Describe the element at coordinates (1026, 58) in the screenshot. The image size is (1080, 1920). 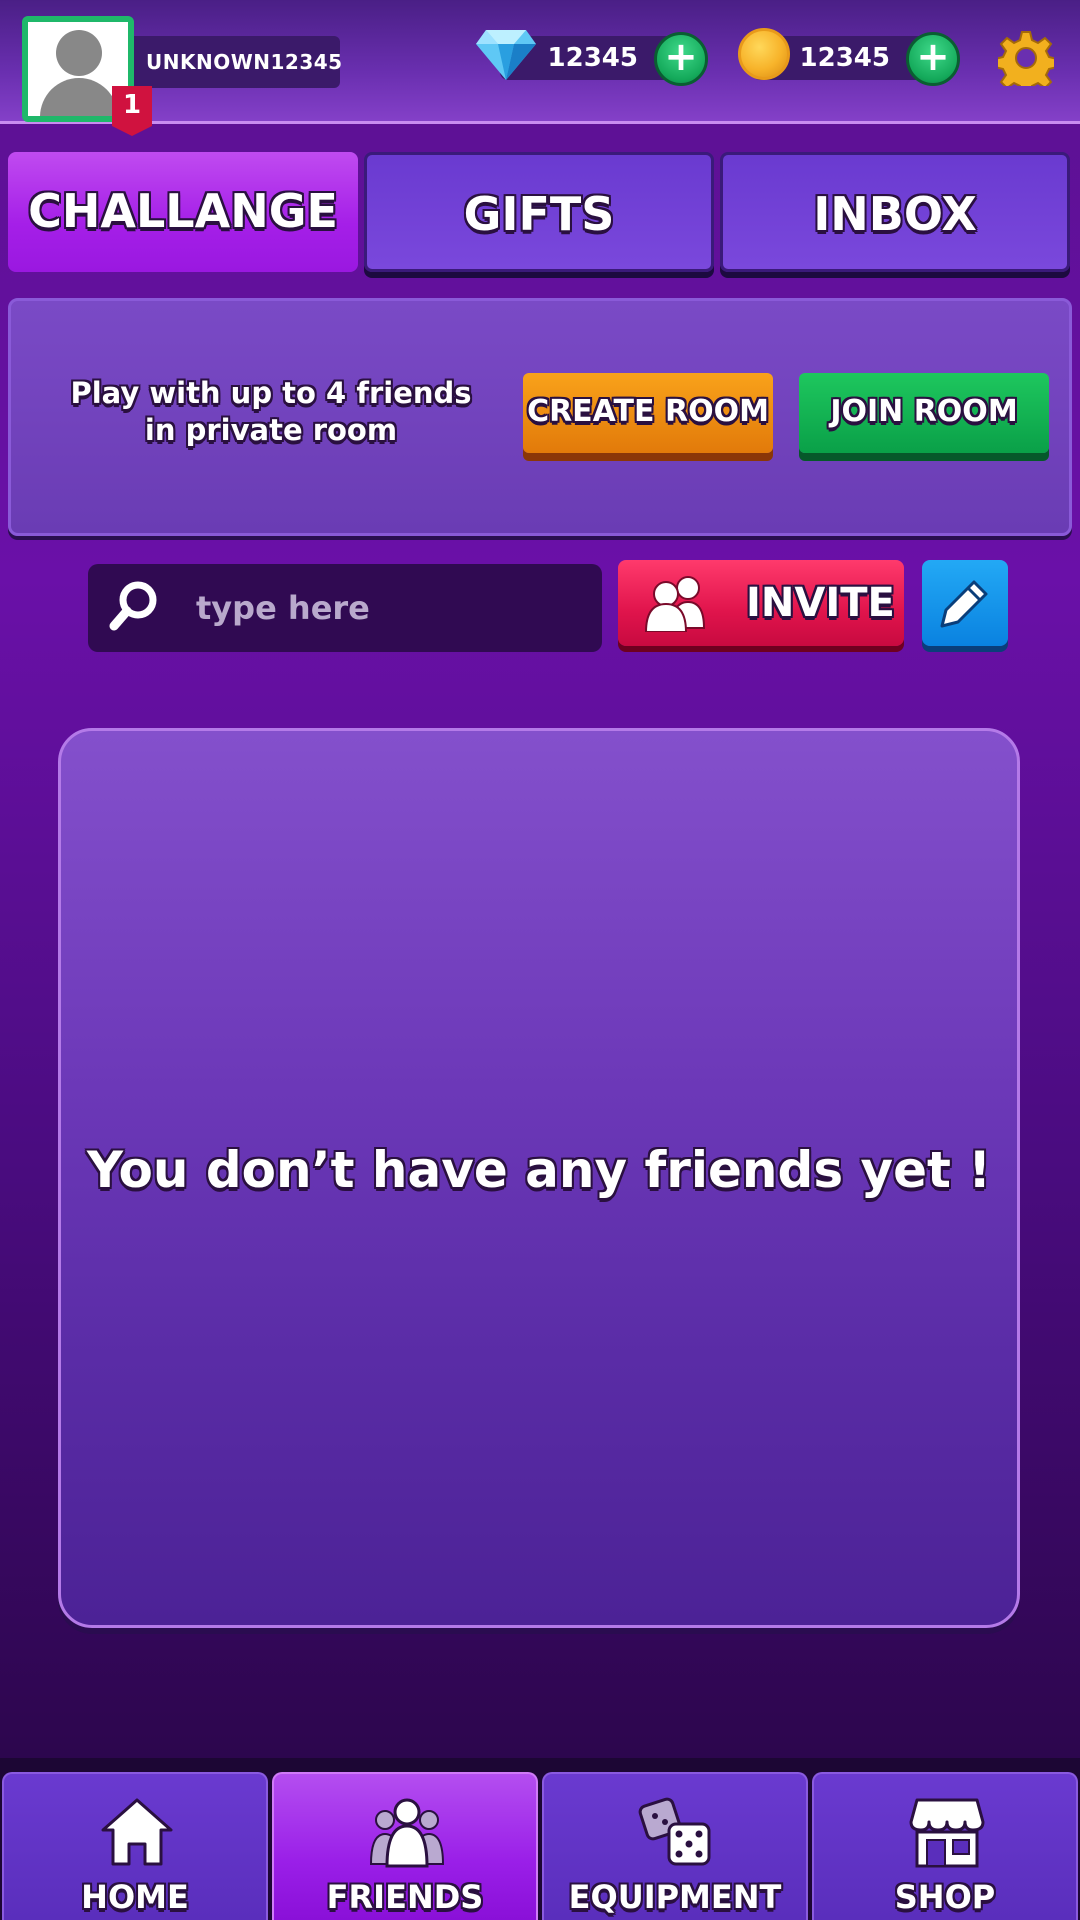
I see `gear-icon` at that location.